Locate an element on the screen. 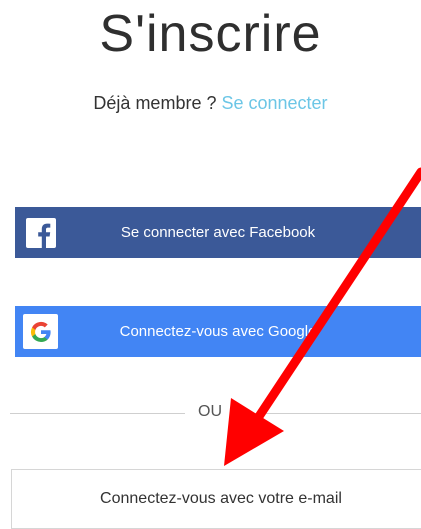  login-link: Se connecter is located at coordinates (274, 103).